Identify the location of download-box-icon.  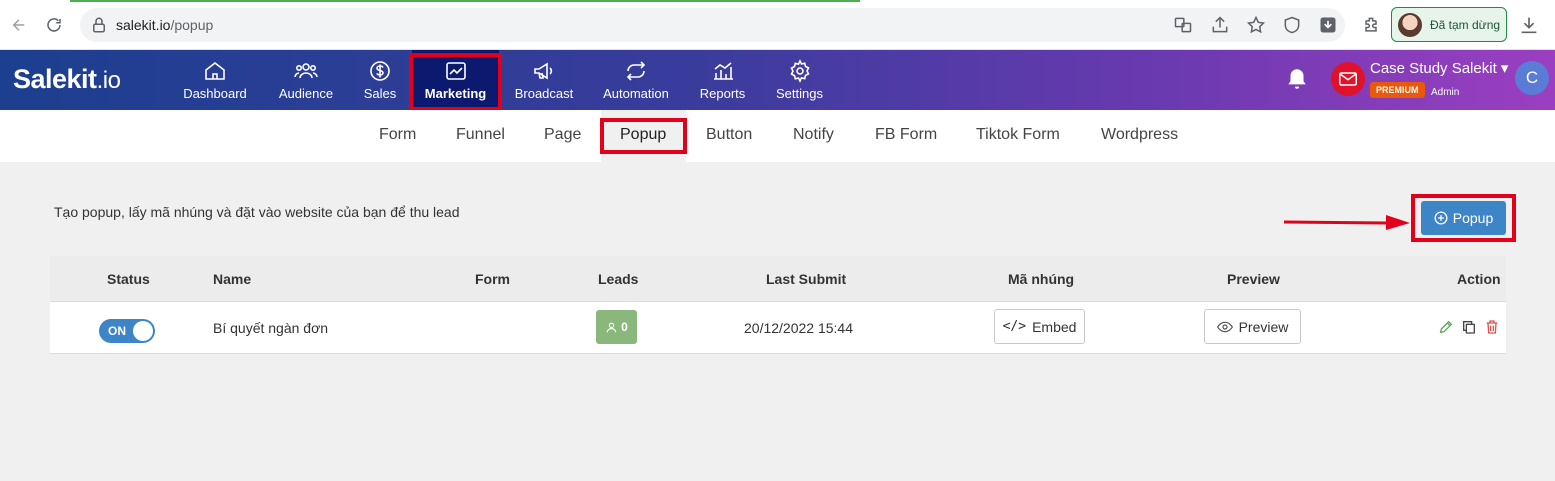
(1328, 25).